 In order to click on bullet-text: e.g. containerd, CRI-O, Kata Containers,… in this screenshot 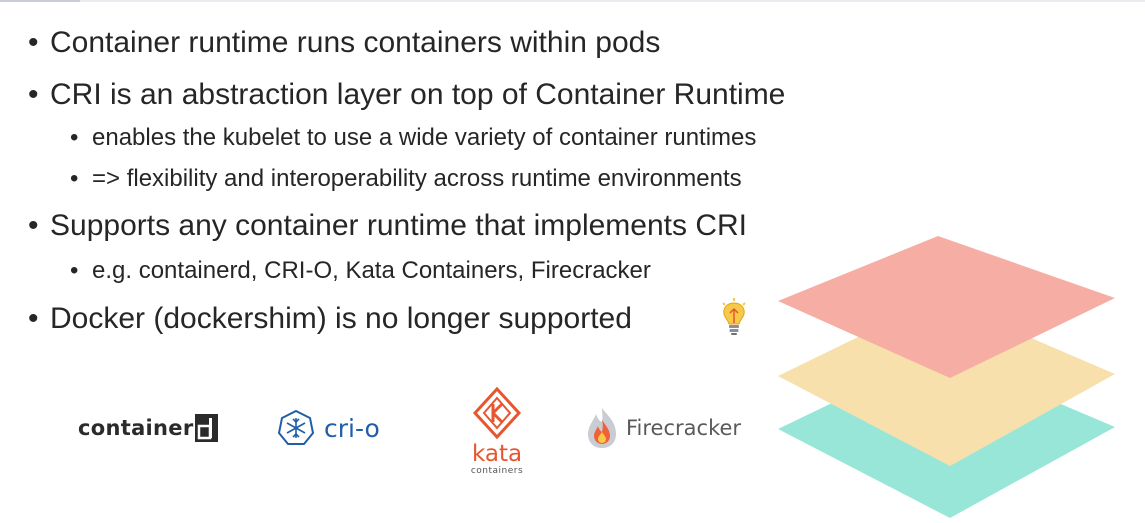, I will do `click(371, 270)`.